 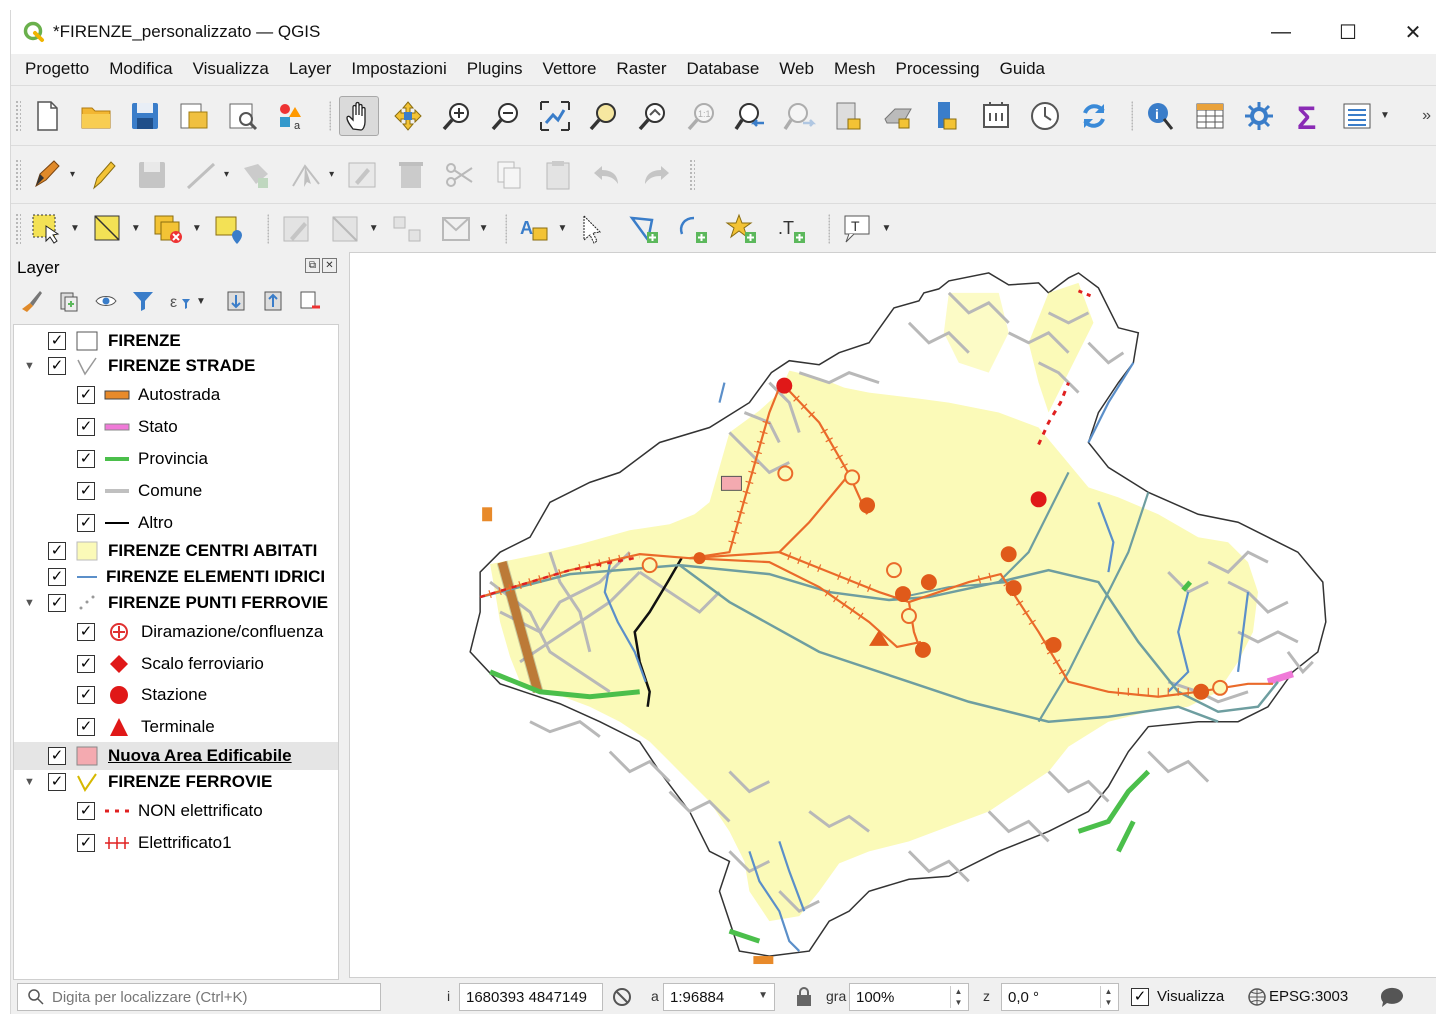 I want to click on toolbox-button, so click(x=1357, y=116).